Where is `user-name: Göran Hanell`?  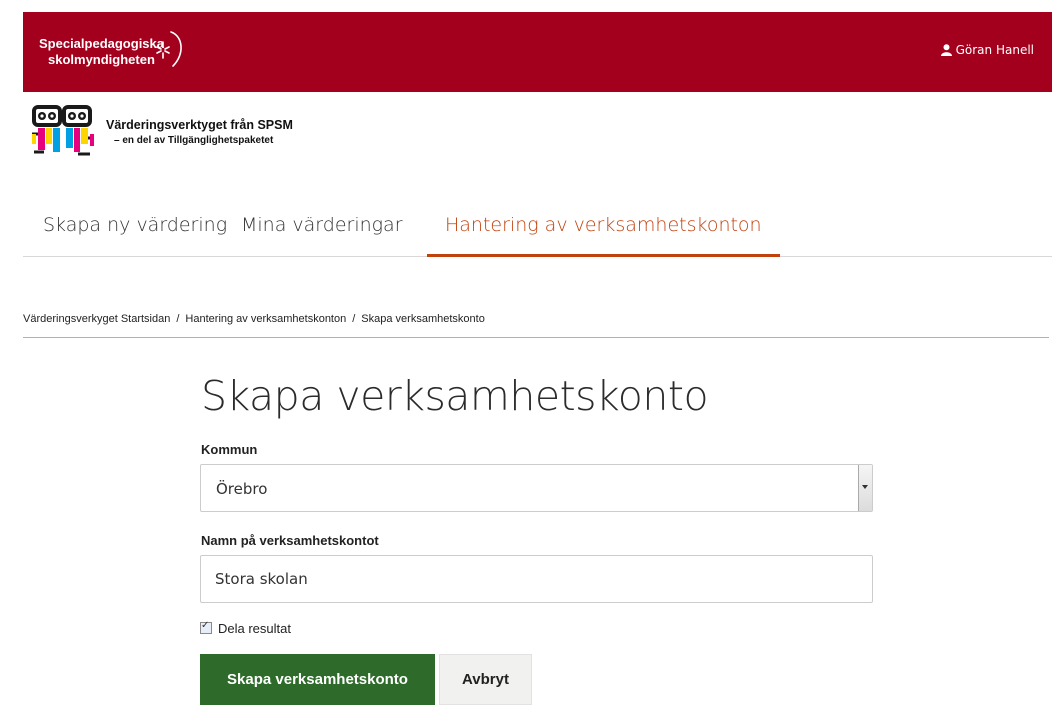
user-name: Göran Hanell is located at coordinates (994, 50).